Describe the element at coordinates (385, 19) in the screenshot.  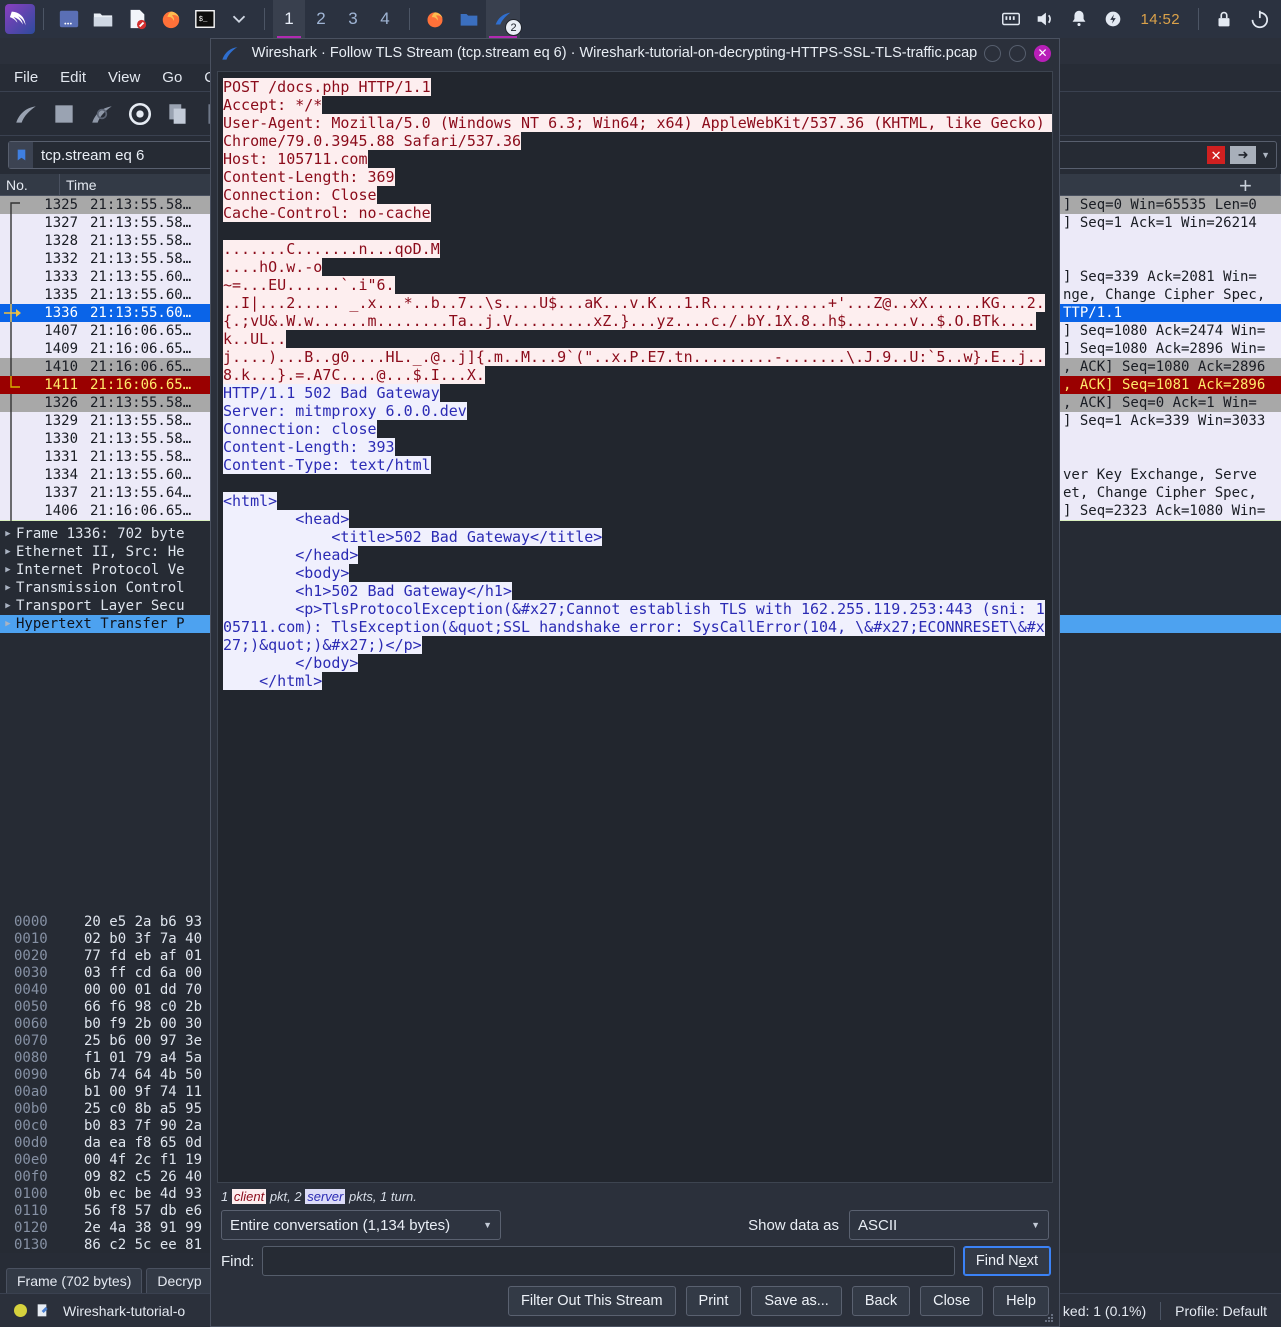
I see `workspace-4: 4` at that location.